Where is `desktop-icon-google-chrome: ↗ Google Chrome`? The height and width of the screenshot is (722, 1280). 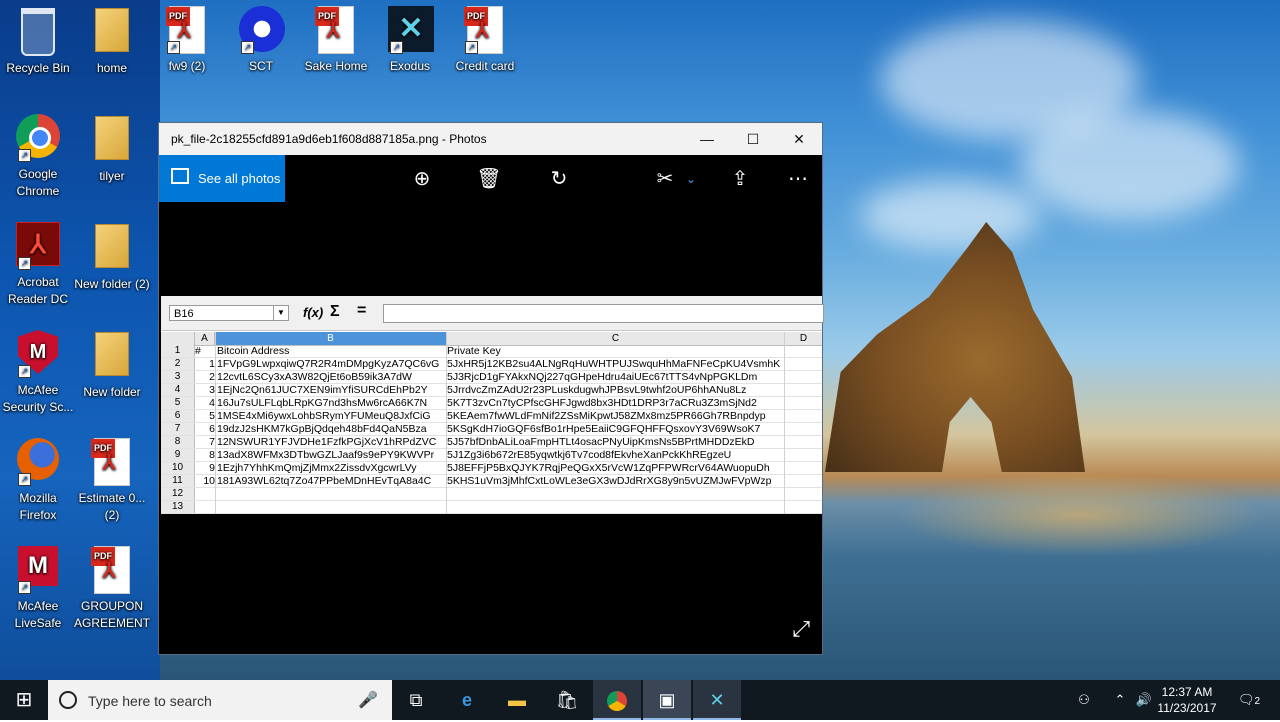
desktop-icon-google-chrome: ↗ Google Chrome is located at coordinates (38, 157).